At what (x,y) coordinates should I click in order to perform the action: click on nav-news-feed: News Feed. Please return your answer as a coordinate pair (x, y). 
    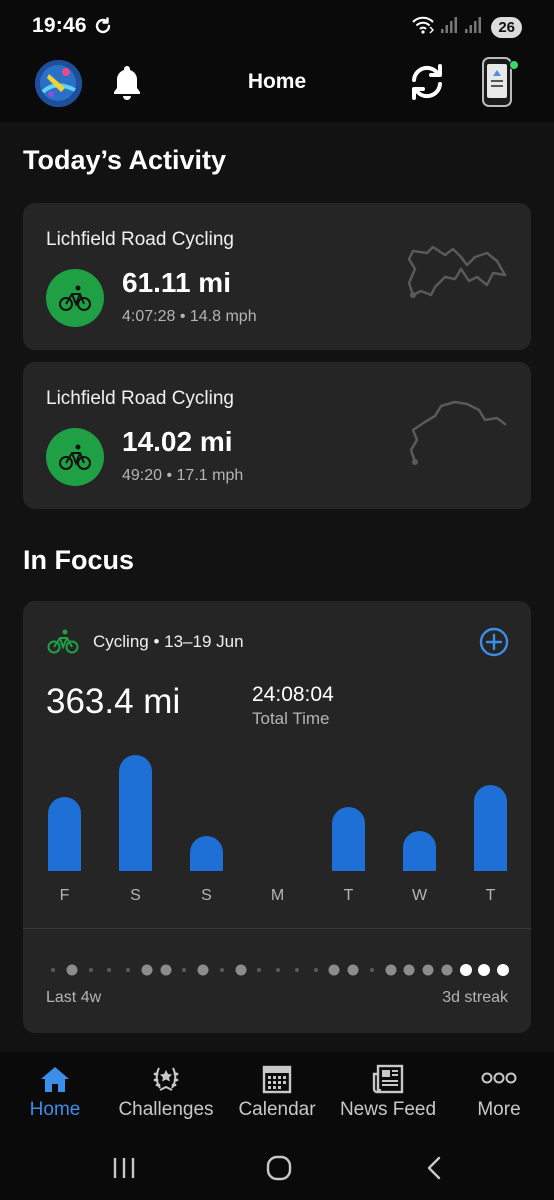
    Looking at the image, I should click on (388, 1093).